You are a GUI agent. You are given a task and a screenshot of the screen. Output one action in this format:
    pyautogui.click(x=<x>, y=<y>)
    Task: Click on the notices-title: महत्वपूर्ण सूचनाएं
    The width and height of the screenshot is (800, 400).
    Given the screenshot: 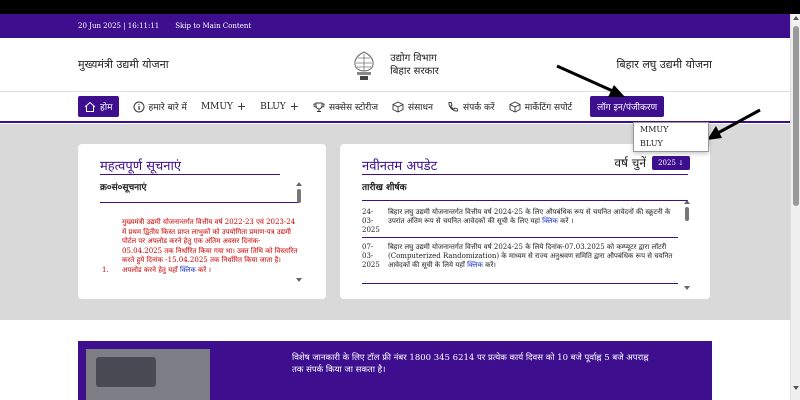 What is the action you would take?
    pyautogui.click(x=141, y=166)
    